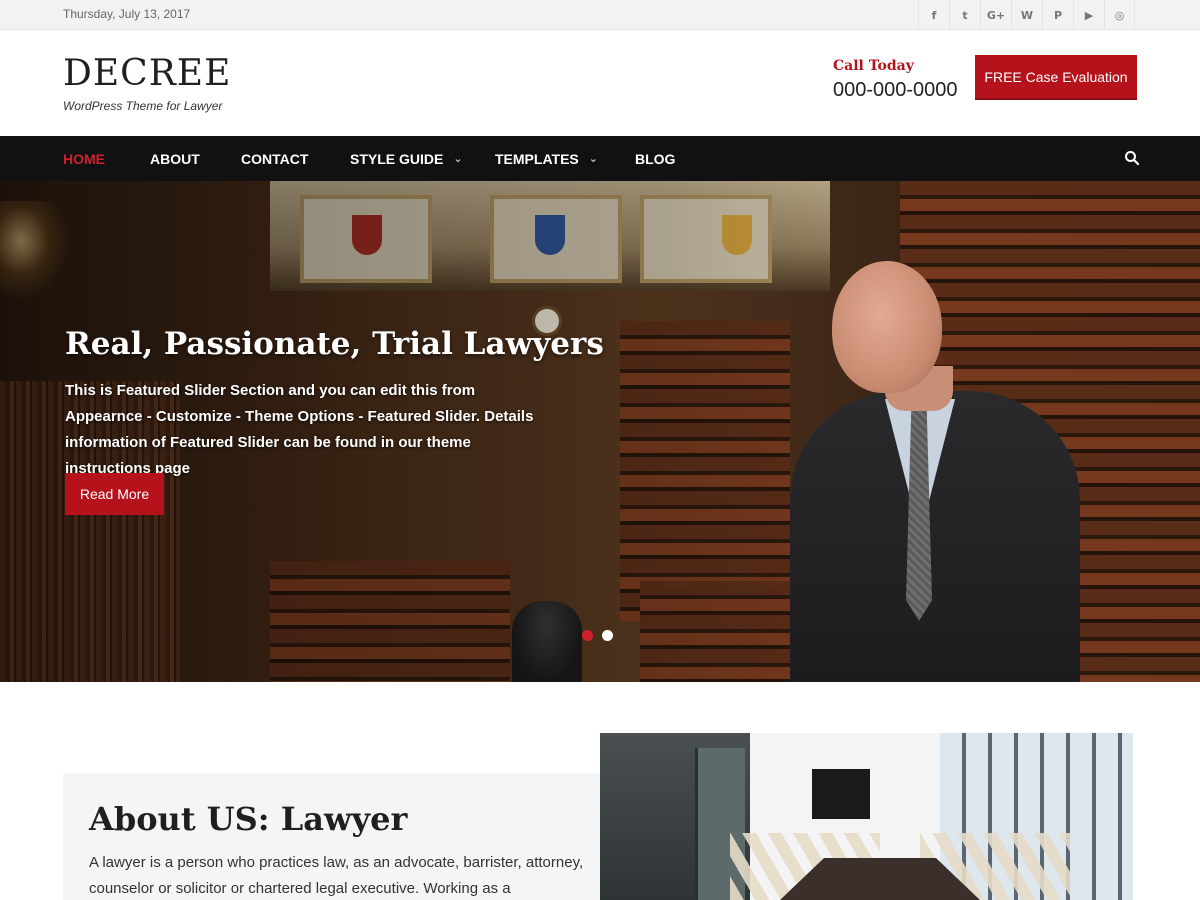 This screenshot has height=900, width=1200. I want to click on conference-room-image, so click(866, 816).